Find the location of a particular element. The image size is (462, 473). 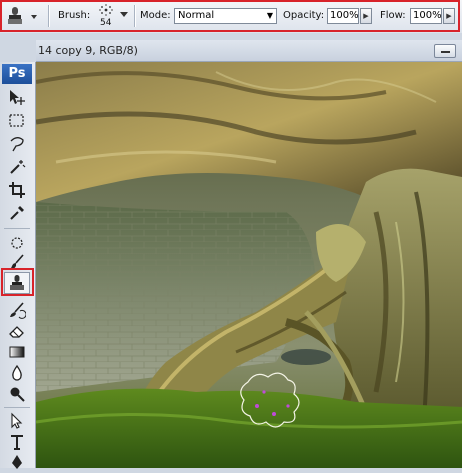

opacity-value: 100% is located at coordinates (344, 15).